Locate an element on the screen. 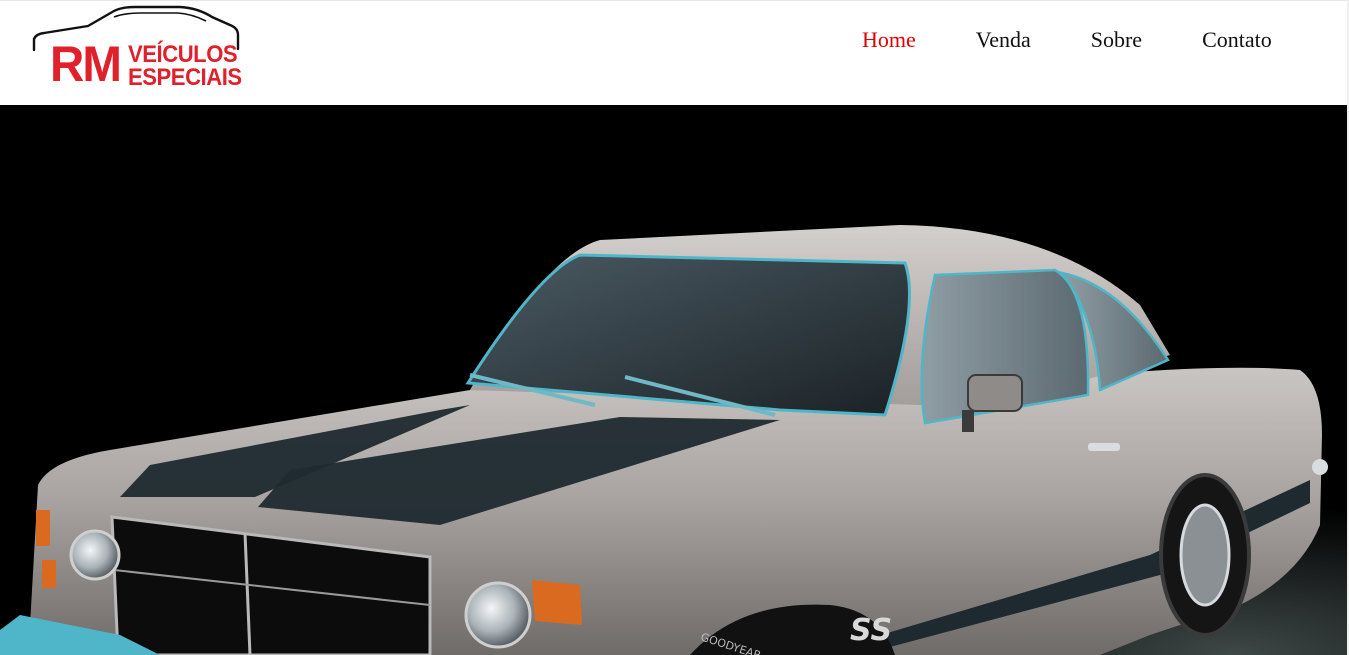  logo-line-2: ESPECIAIS is located at coordinates (185, 77).